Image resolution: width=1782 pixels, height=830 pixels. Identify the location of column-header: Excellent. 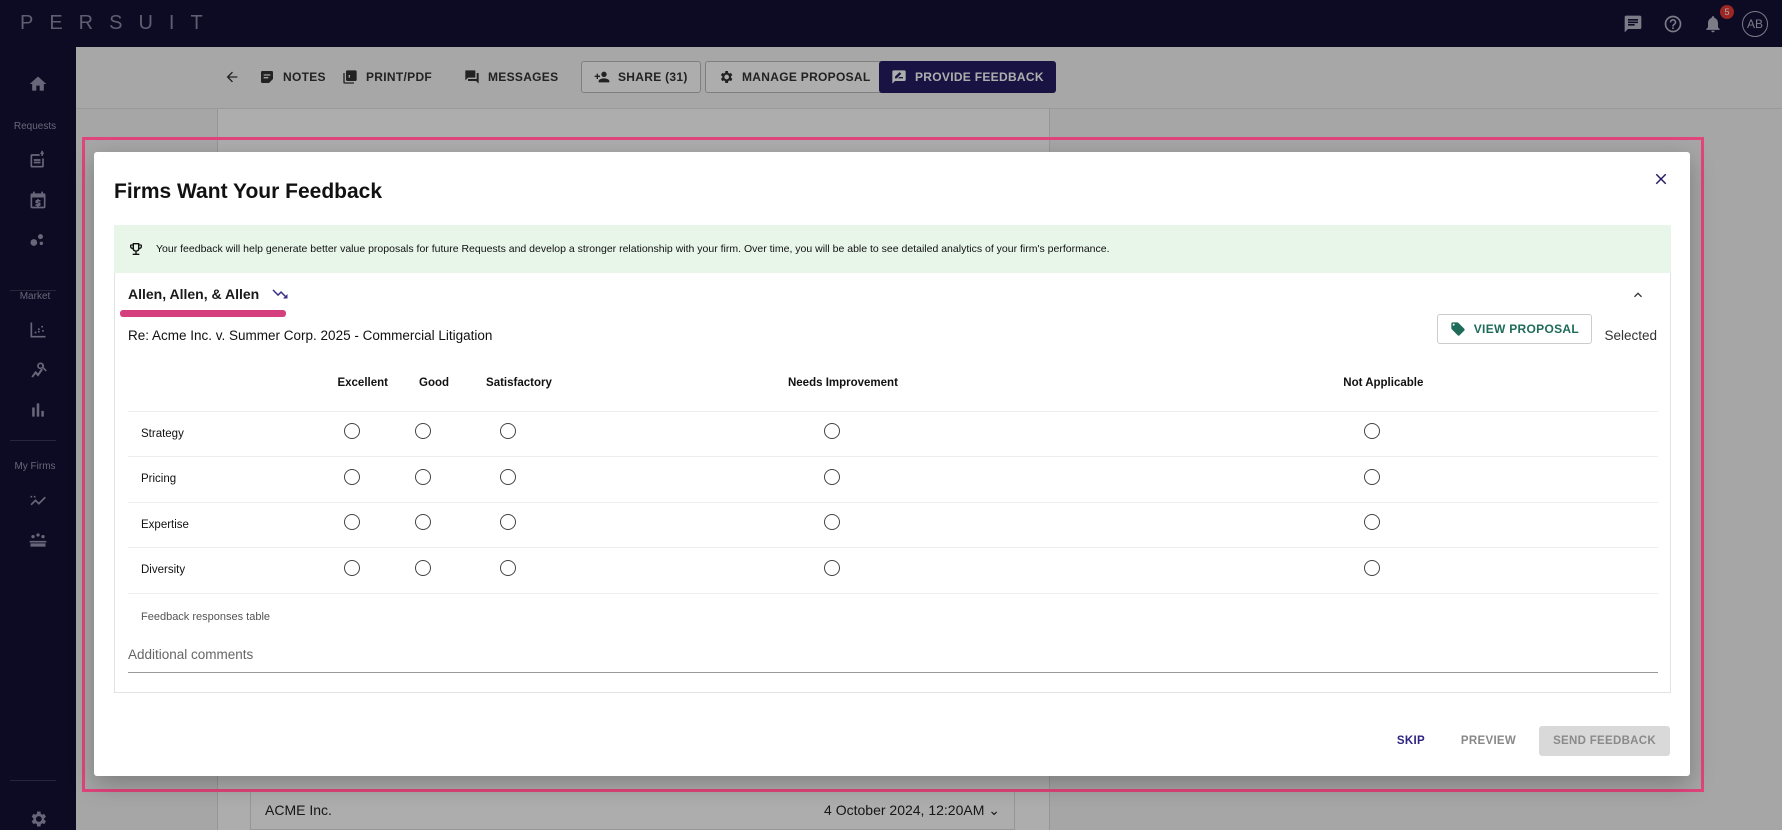
(363, 384).